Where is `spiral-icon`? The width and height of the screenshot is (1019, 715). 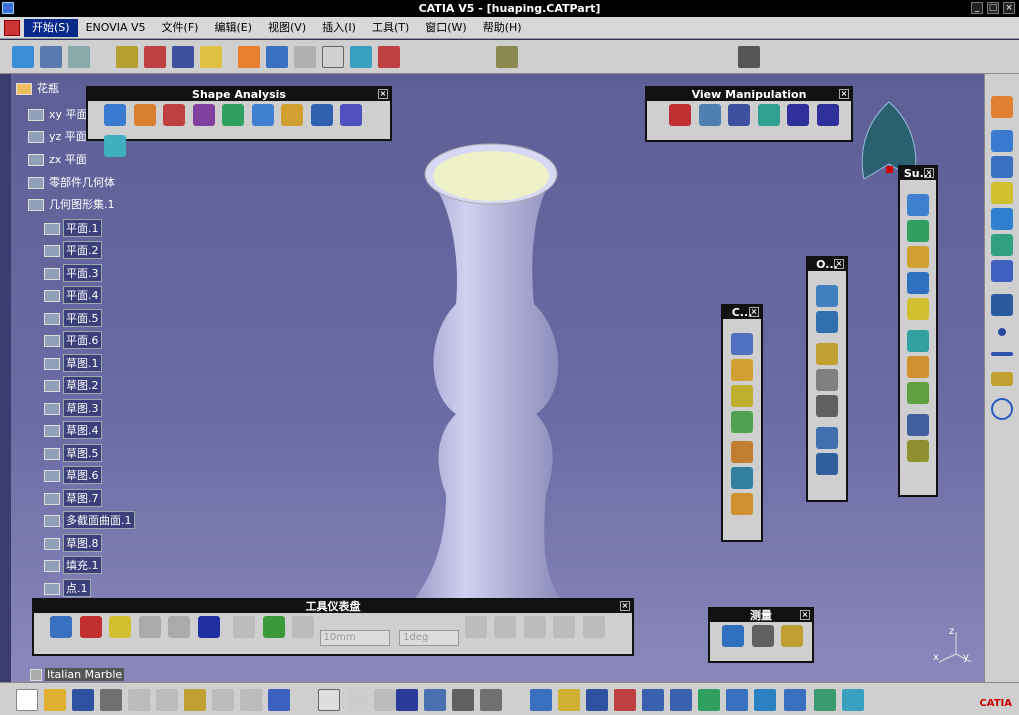 spiral-icon is located at coordinates (742, 452).